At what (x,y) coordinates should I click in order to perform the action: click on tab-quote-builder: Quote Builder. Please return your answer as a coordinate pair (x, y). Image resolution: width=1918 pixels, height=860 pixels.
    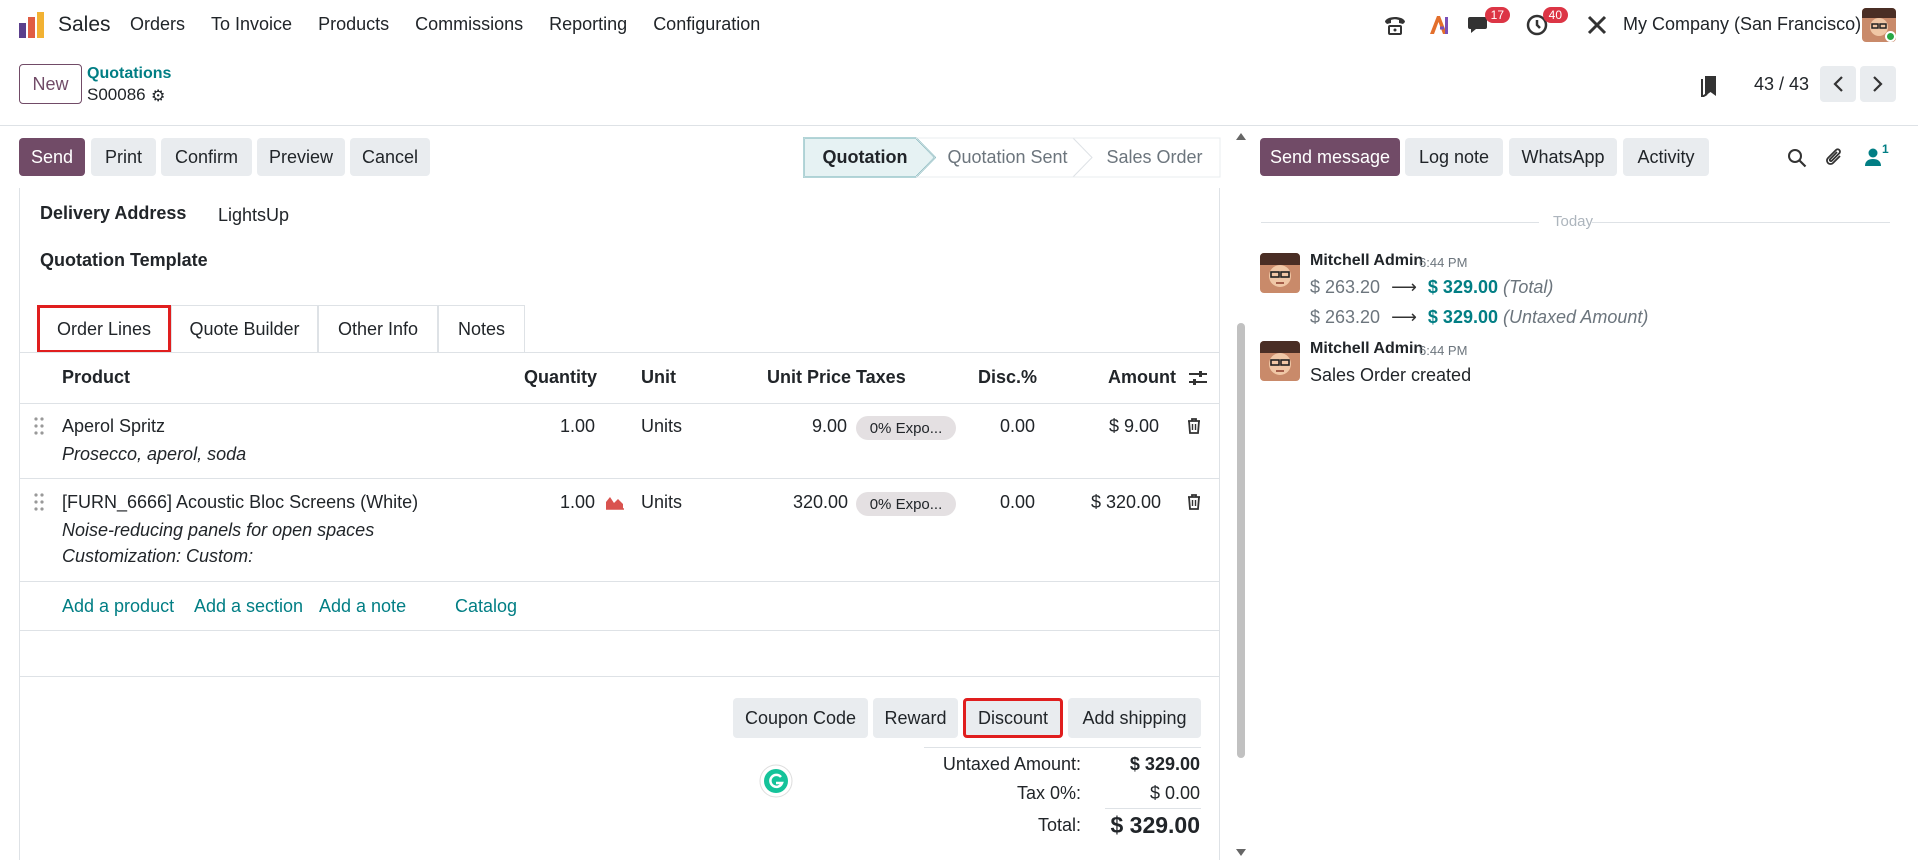
    Looking at the image, I should click on (244, 329).